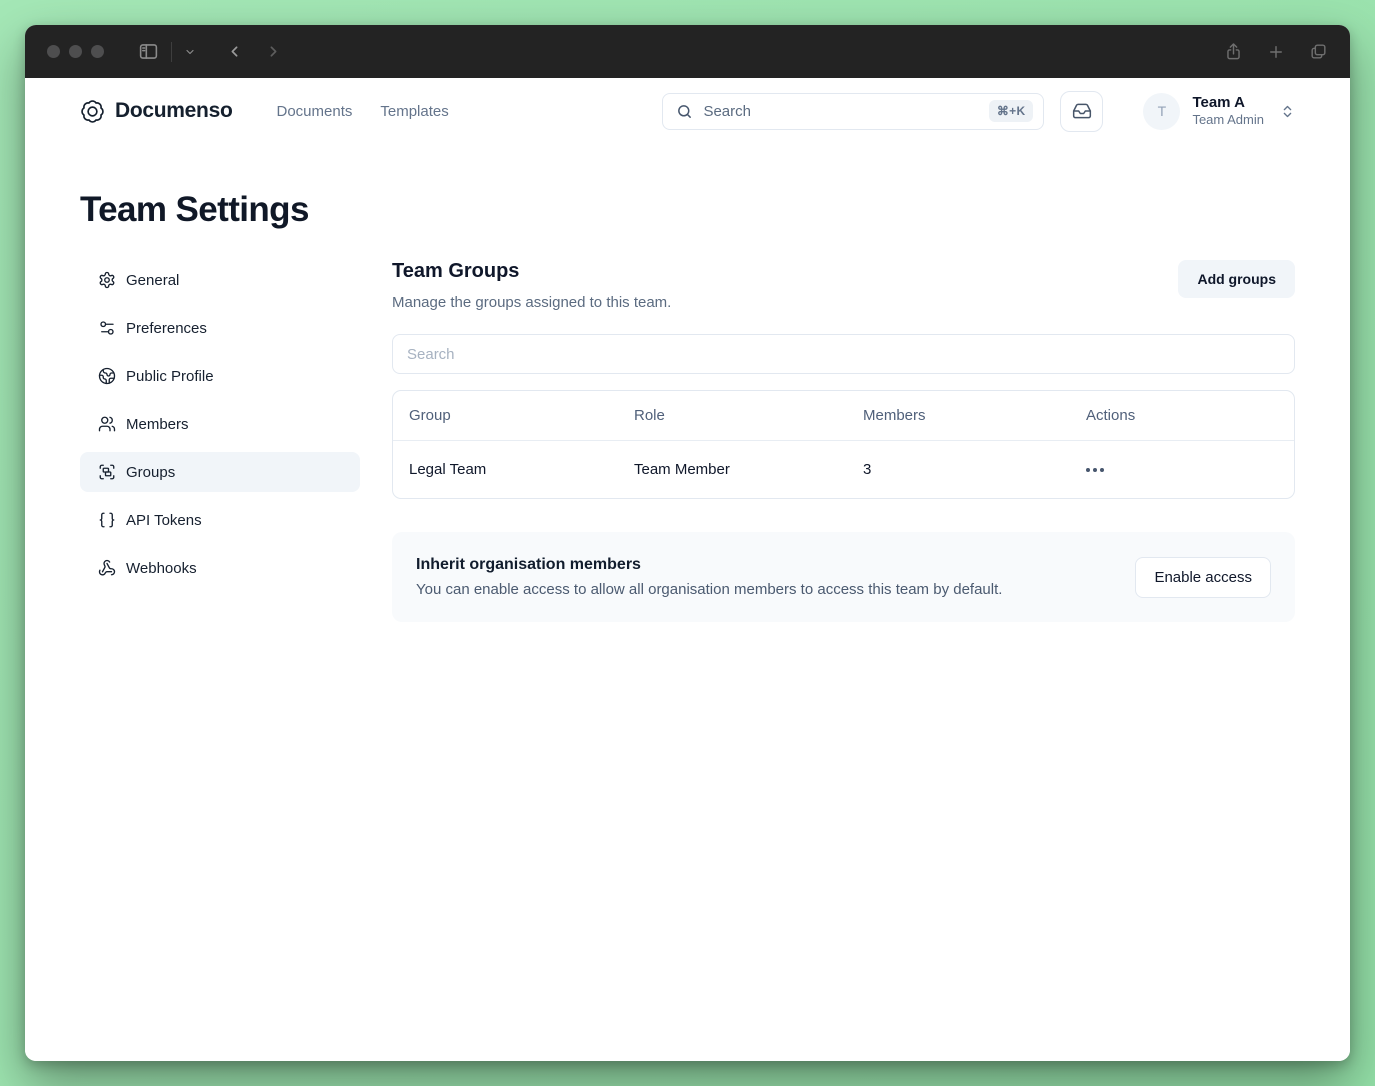 The width and height of the screenshot is (1375, 1086). I want to click on tab-overview-icon, so click(1318, 51).